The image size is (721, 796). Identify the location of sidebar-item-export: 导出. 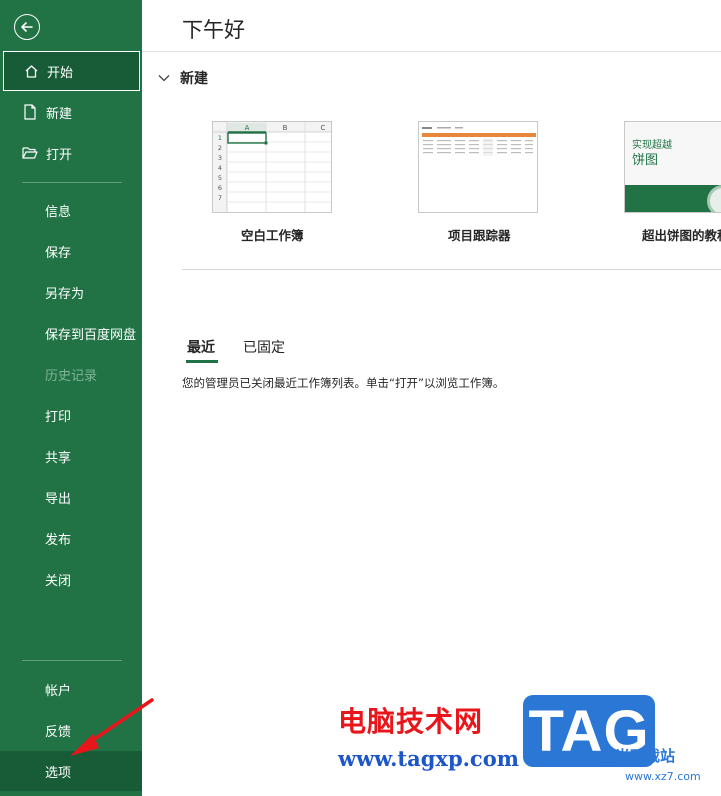
(71, 497).